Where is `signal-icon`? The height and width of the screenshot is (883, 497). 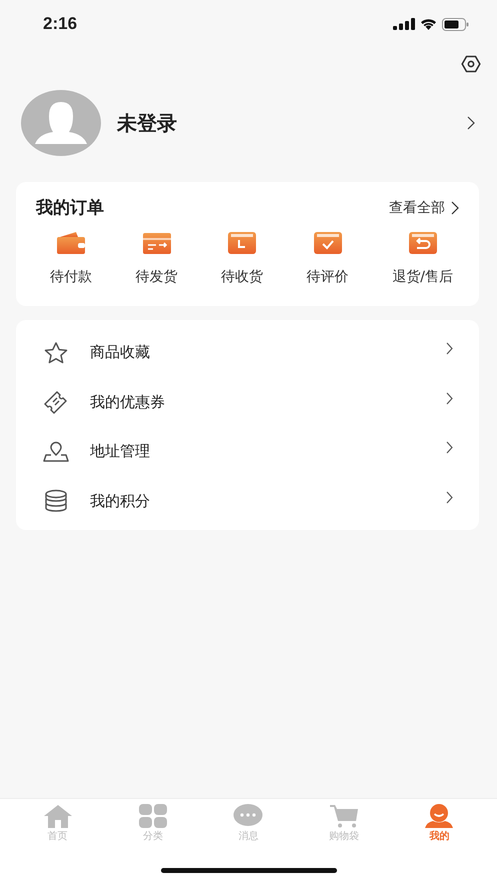
signal-icon is located at coordinates (404, 24).